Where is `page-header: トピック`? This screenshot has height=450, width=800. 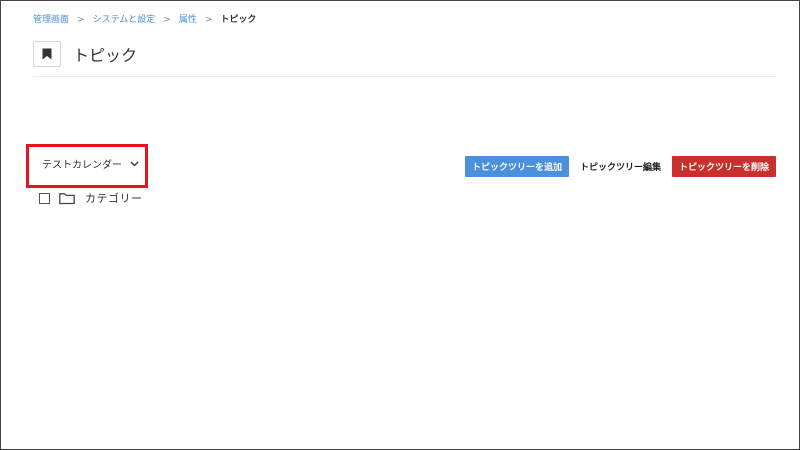
page-header: トピック is located at coordinates (85, 54).